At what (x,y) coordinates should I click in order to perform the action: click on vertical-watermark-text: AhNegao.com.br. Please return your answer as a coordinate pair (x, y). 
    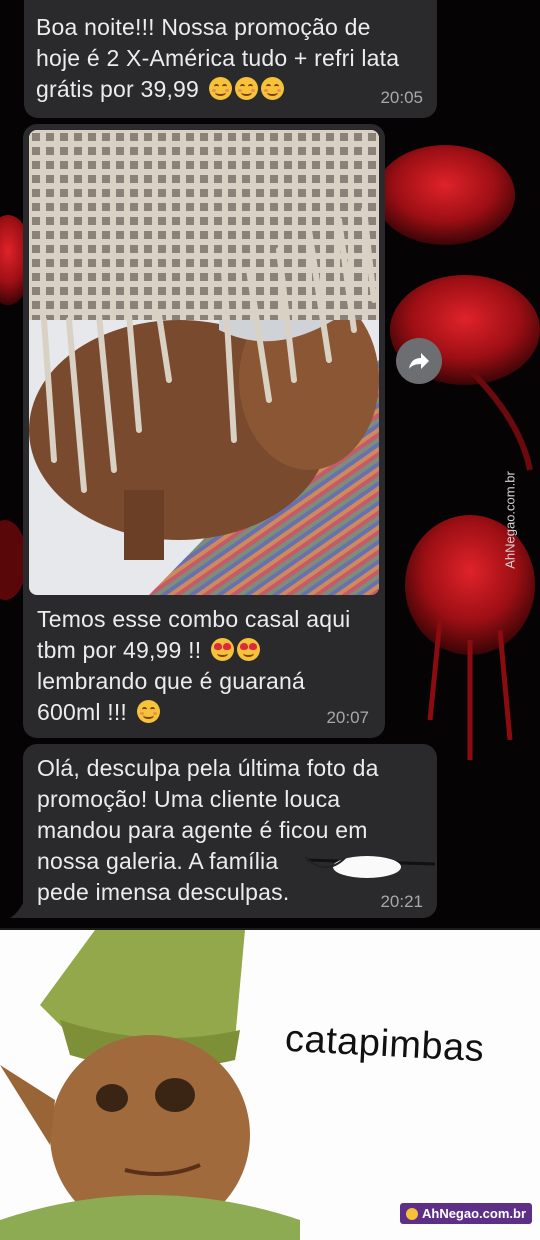
    Looking at the image, I should click on (510, 520).